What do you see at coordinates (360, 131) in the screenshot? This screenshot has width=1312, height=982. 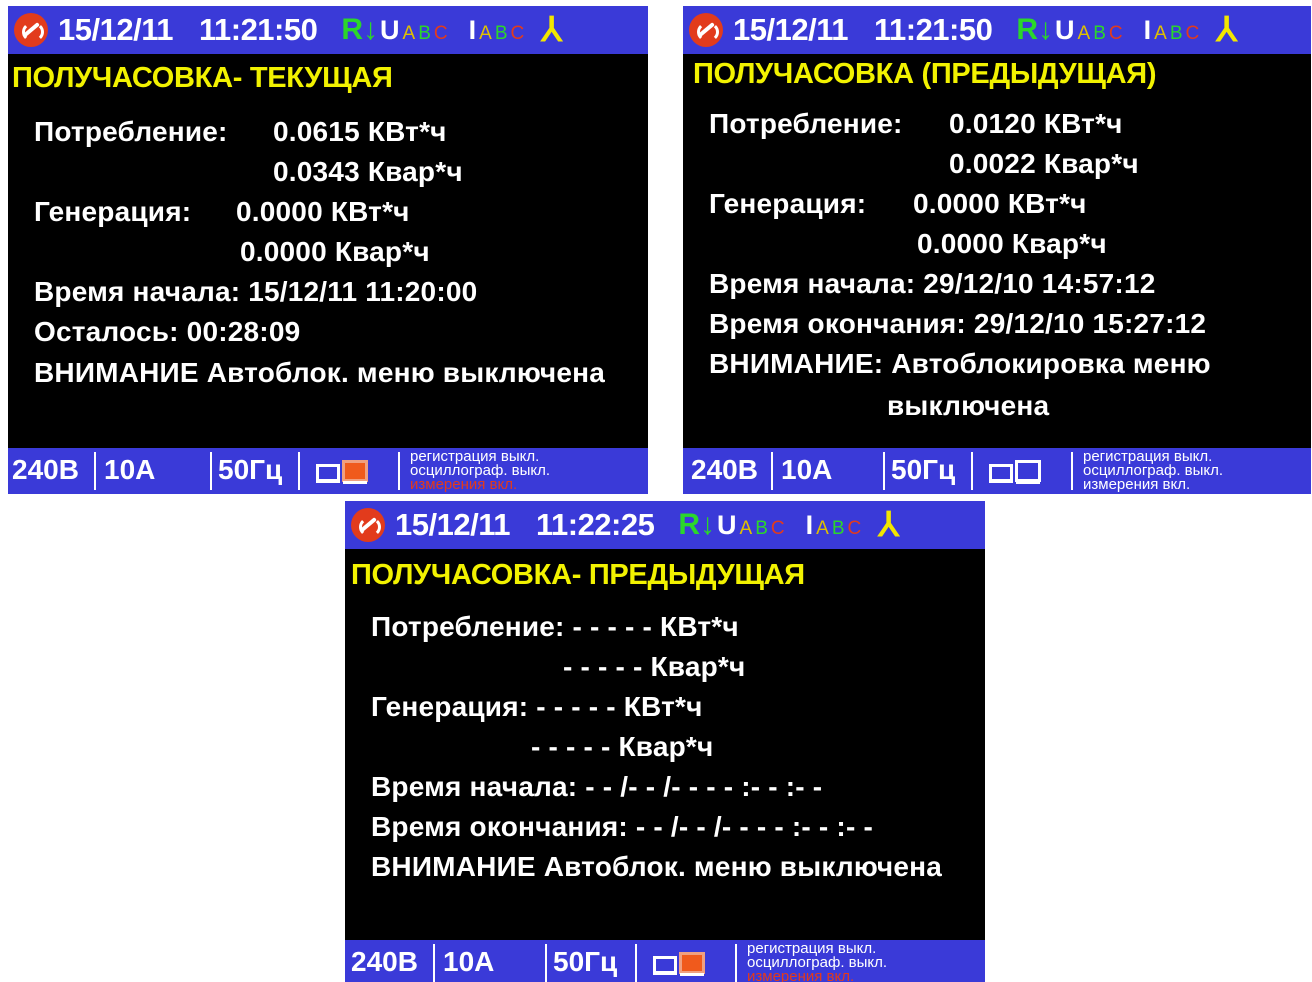 I see `consumption-kwh: 0.0615 КВт*ч` at bounding box center [360, 131].